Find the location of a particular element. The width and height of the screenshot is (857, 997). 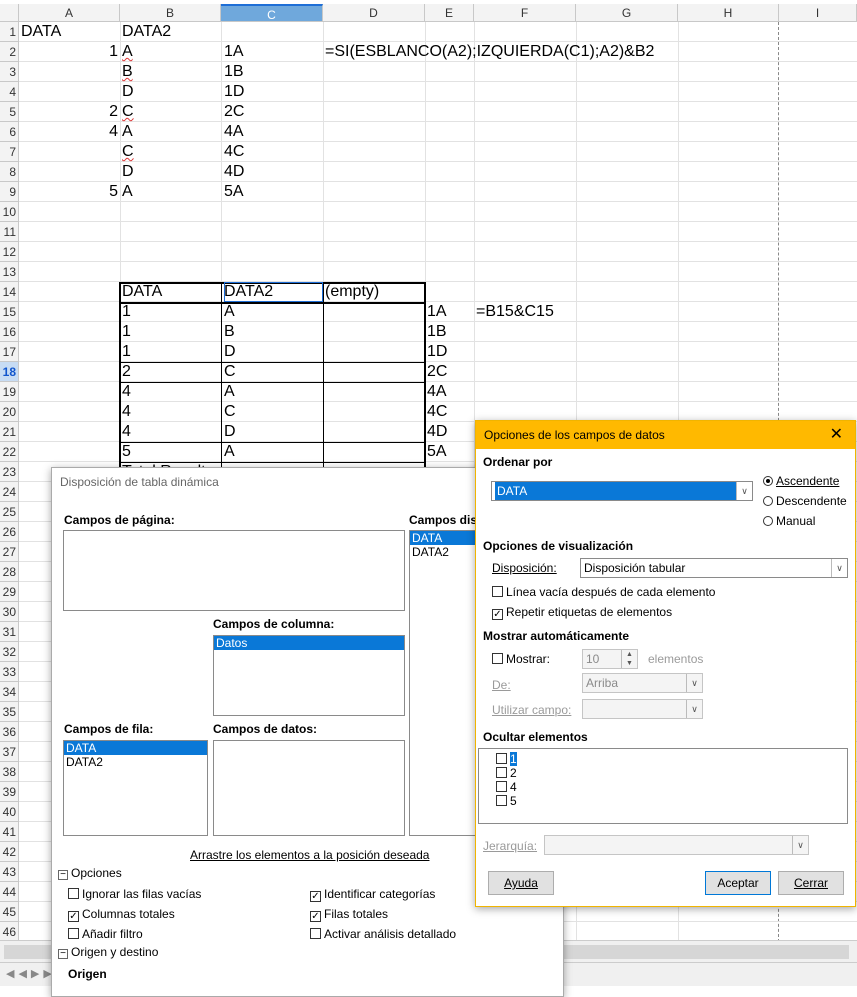

row-header-45: 45 is located at coordinates (9, 912).